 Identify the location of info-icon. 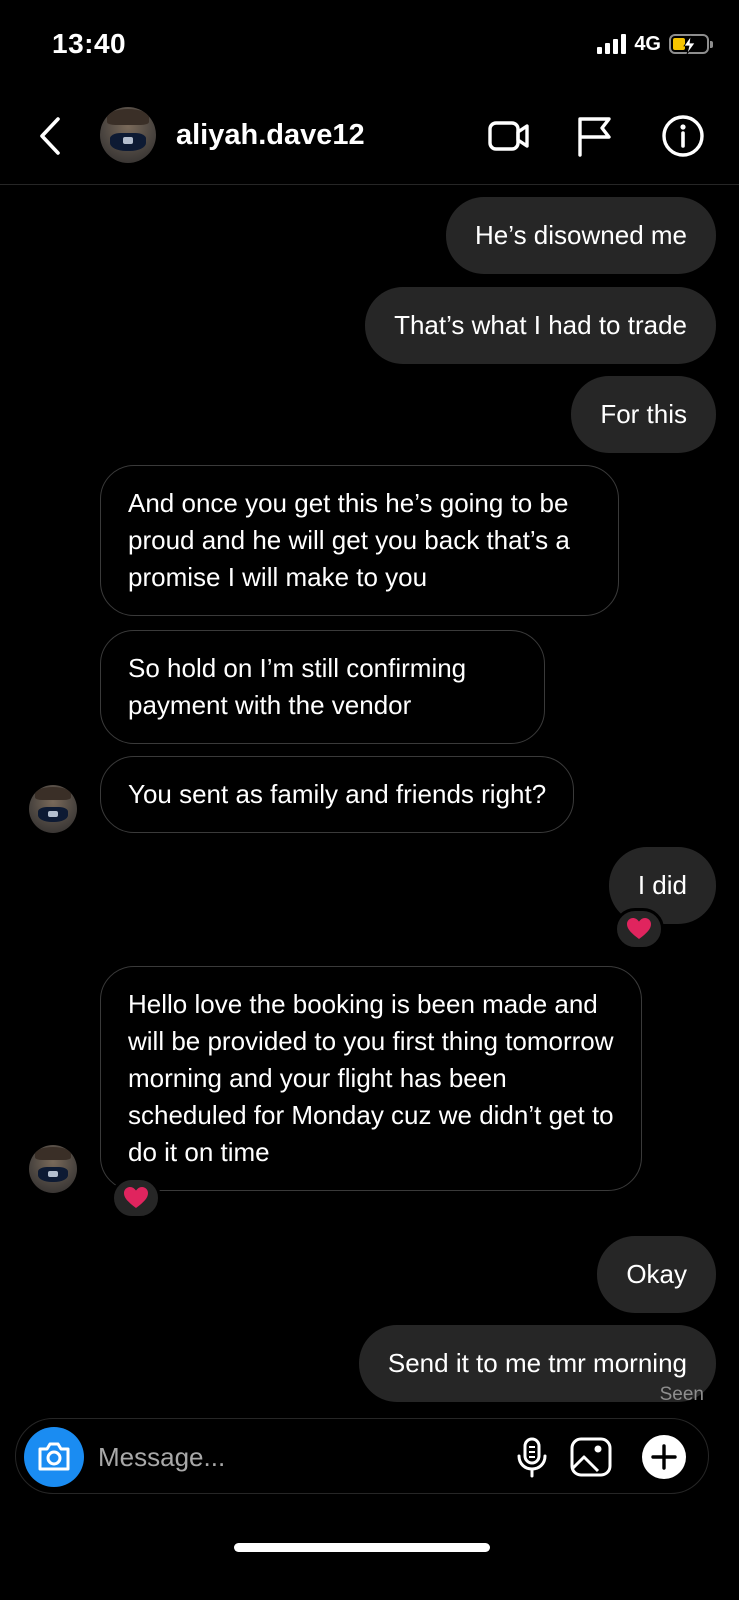
(683, 136).